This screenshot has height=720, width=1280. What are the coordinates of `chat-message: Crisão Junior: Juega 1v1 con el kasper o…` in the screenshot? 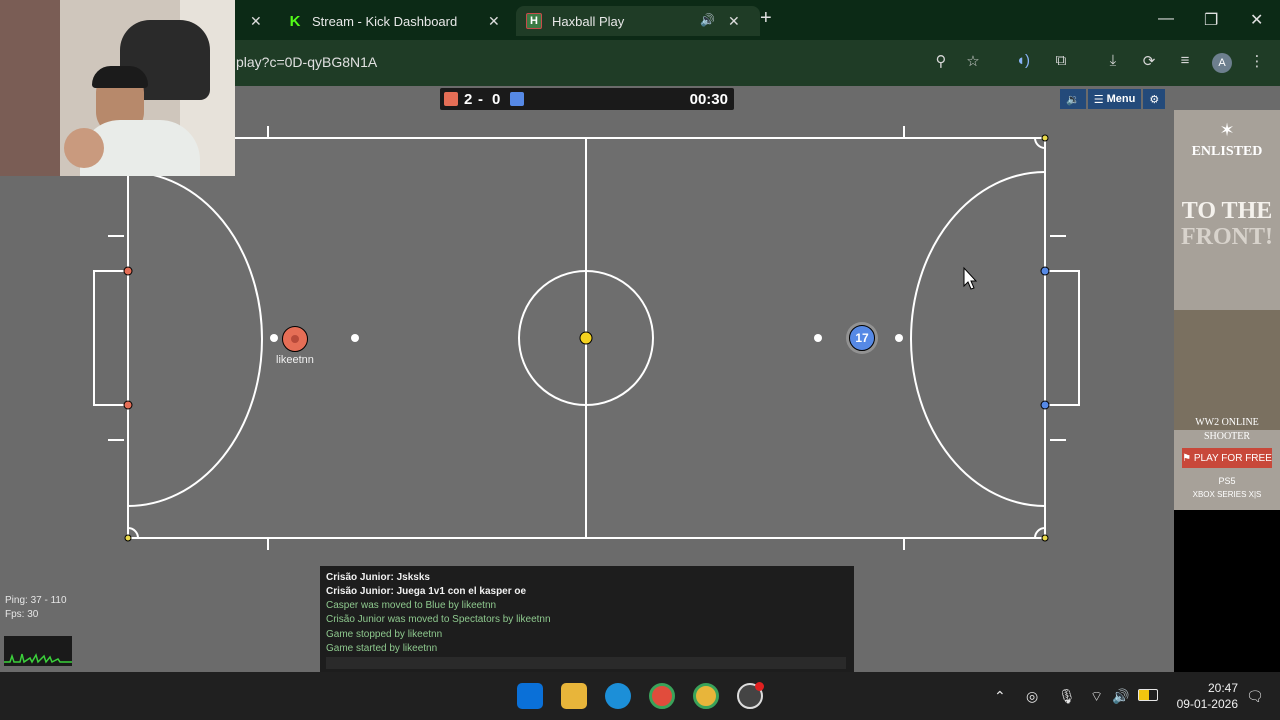 It's located at (426, 591).